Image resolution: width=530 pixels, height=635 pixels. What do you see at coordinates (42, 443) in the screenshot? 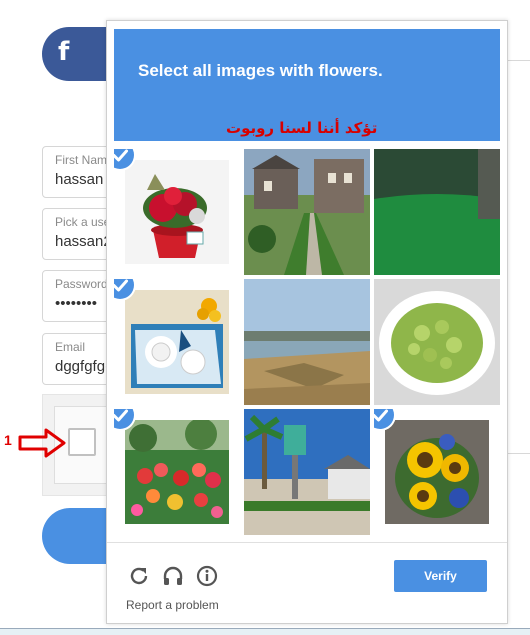
I see `annotation-arrow-1-icon` at bounding box center [42, 443].